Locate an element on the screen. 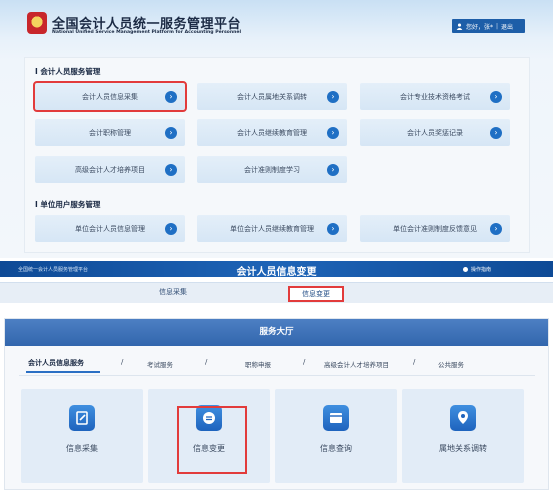 Image resolution: width=553 pixels, height=492 pixels. info-change-header: 全国统一会计人员服务管理平台 会计人员信息变更 操作指南 信息采集 信息变更 is located at coordinates (276, 283).